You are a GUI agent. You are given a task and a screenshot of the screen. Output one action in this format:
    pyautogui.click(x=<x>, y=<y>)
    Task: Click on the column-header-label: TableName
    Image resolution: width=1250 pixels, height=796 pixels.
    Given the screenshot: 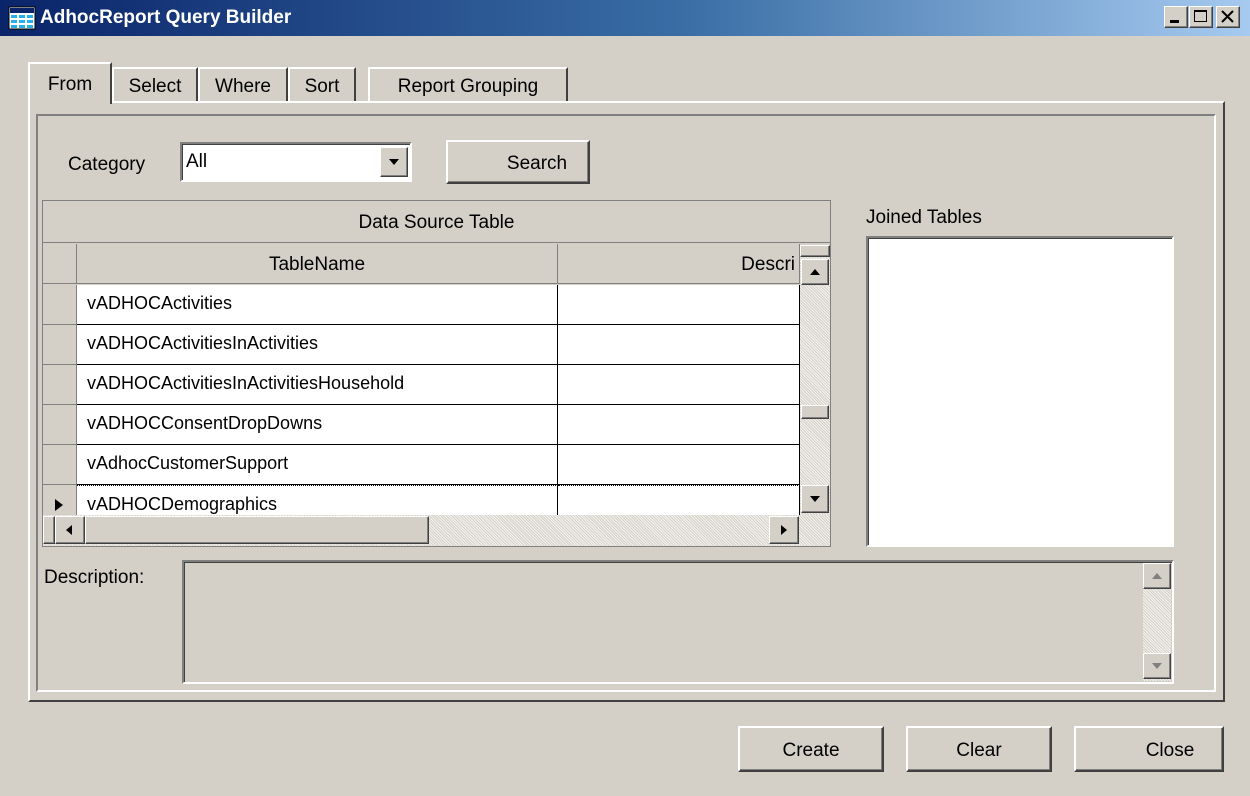 What is the action you would take?
    pyautogui.click(x=317, y=264)
    